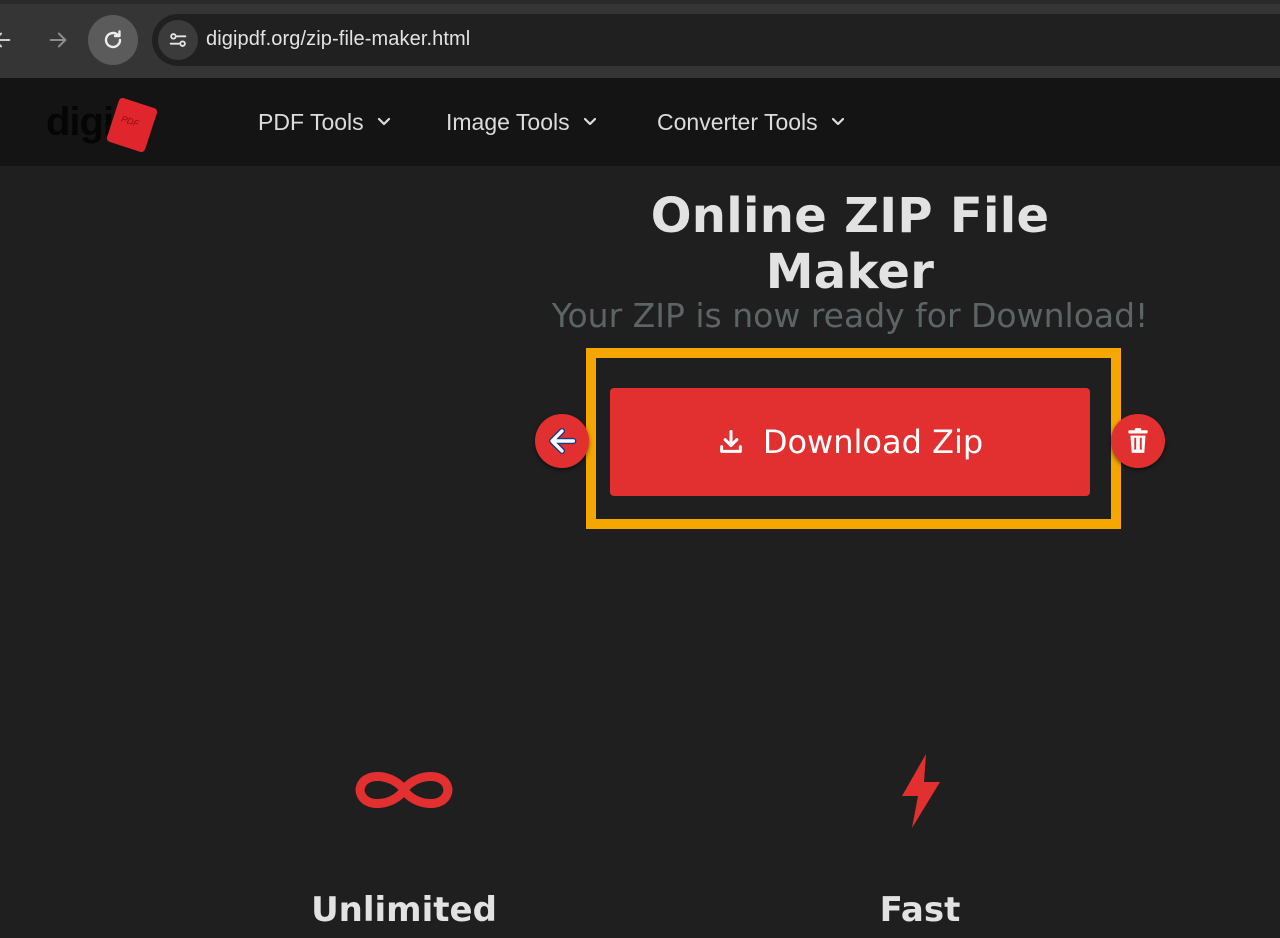 The height and width of the screenshot is (938, 1280). Describe the element at coordinates (338, 39) in the screenshot. I see `url-text: digipdf.org/zip-file-maker.html` at that location.